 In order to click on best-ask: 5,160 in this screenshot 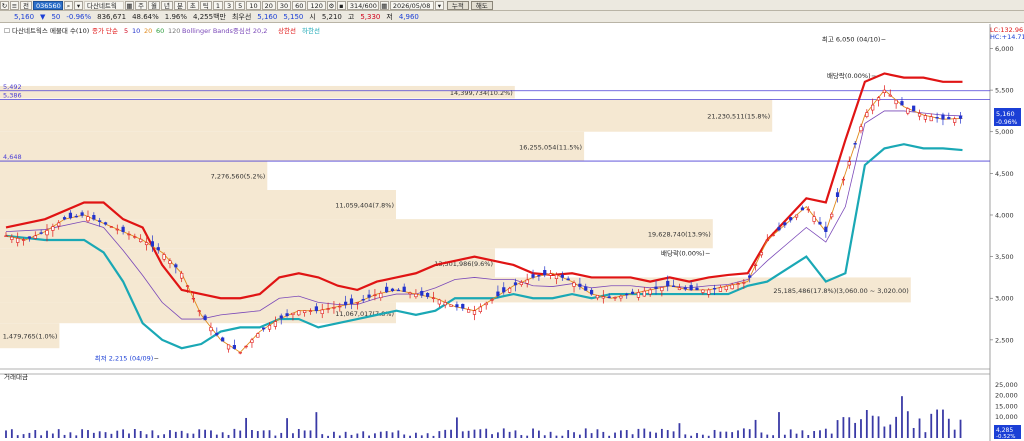, I will do `click(267, 16)`.